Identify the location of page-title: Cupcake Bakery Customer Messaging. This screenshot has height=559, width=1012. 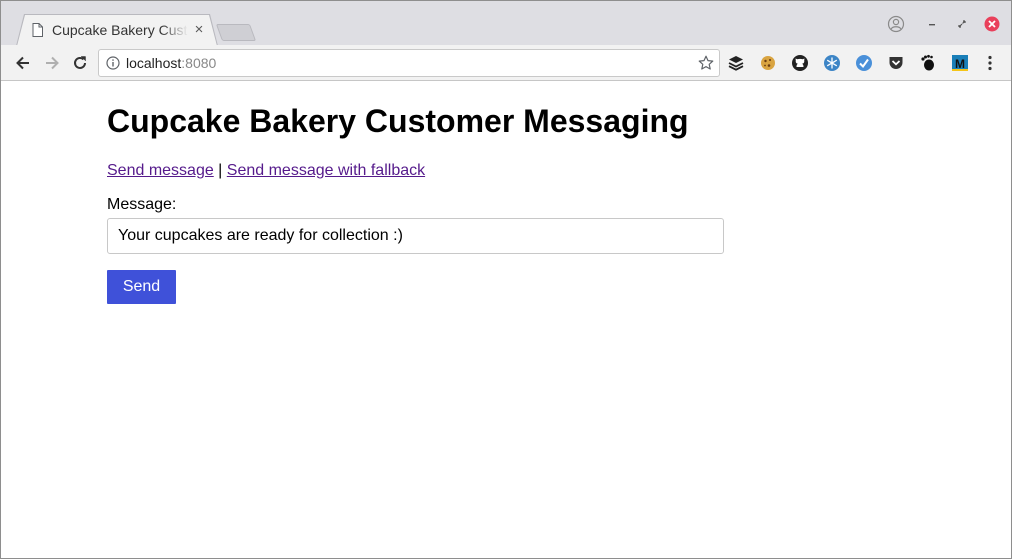
(398, 121).